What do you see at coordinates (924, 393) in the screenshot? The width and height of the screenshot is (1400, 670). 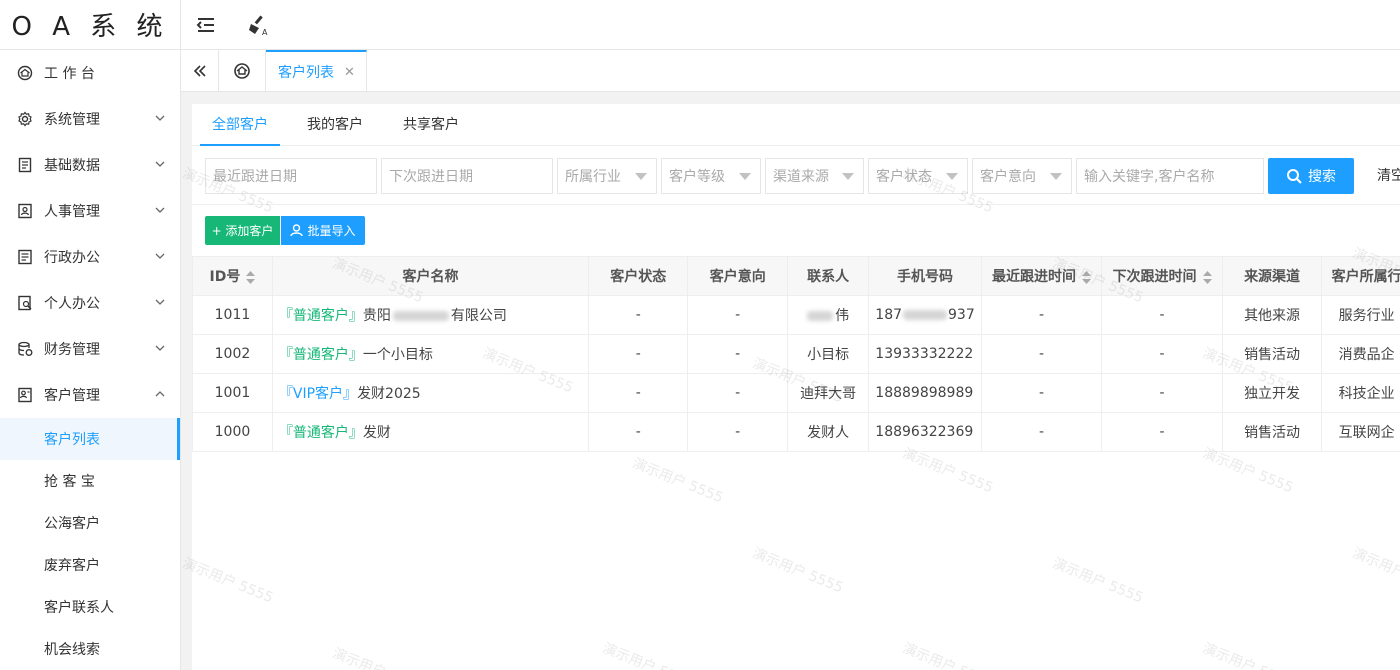 I see `phone-prefix: 18889898989` at bounding box center [924, 393].